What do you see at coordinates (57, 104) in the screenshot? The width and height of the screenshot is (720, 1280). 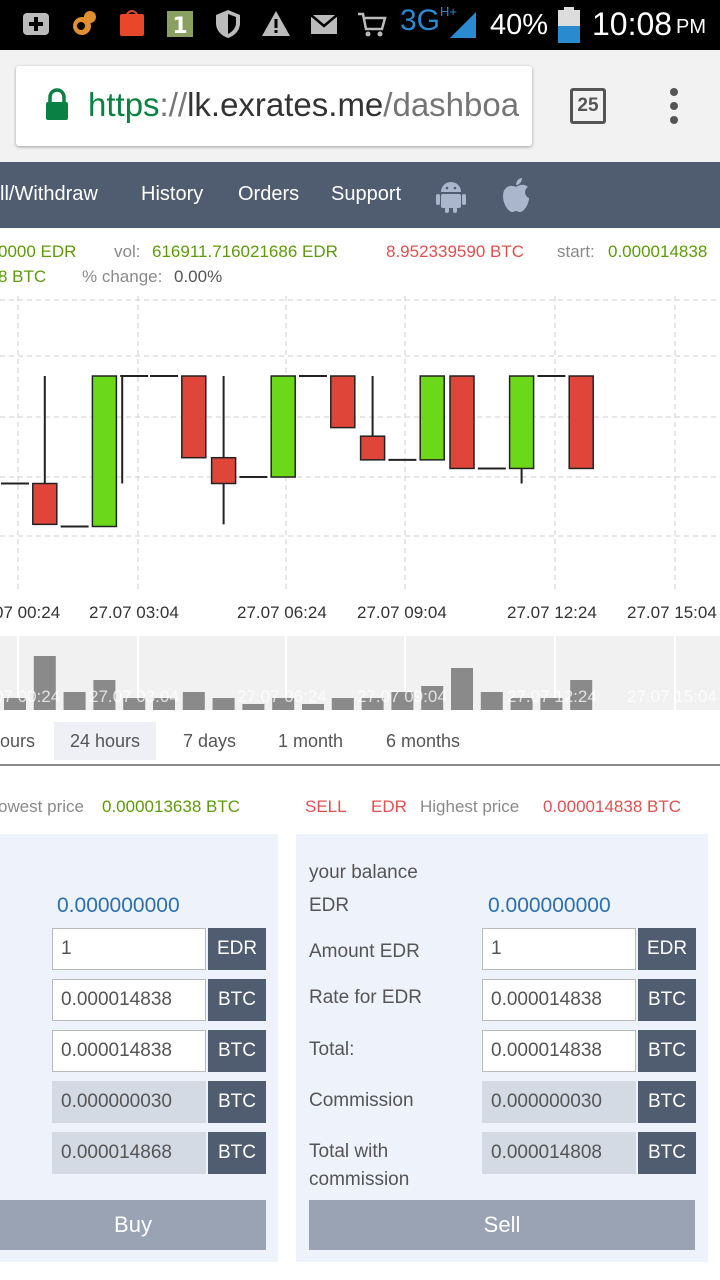 I see `lock-icon` at bounding box center [57, 104].